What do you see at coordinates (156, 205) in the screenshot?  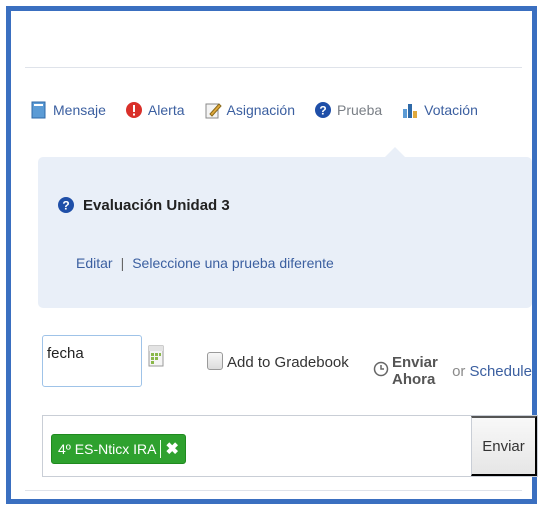 I see `quiz-title-text: Evaluación Unidad 3` at bounding box center [156, 205].